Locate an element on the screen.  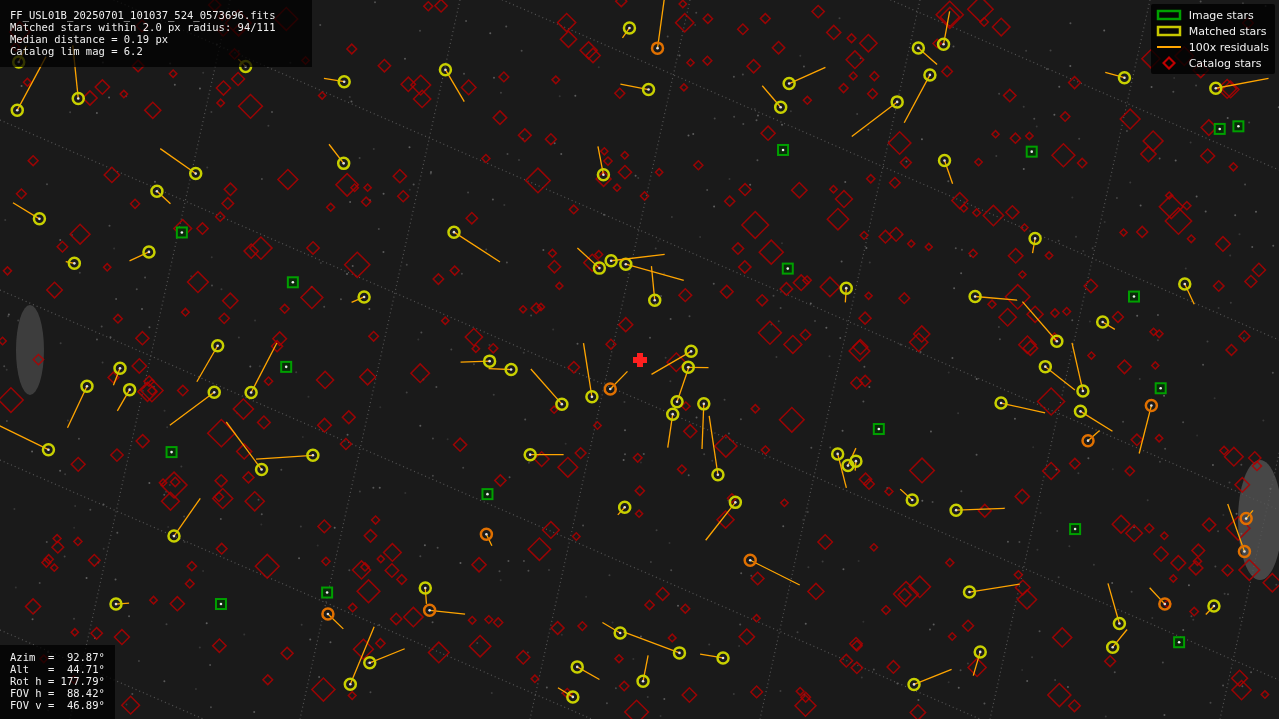
legend-label: Matched stars is located at coordinates (1227, 31).